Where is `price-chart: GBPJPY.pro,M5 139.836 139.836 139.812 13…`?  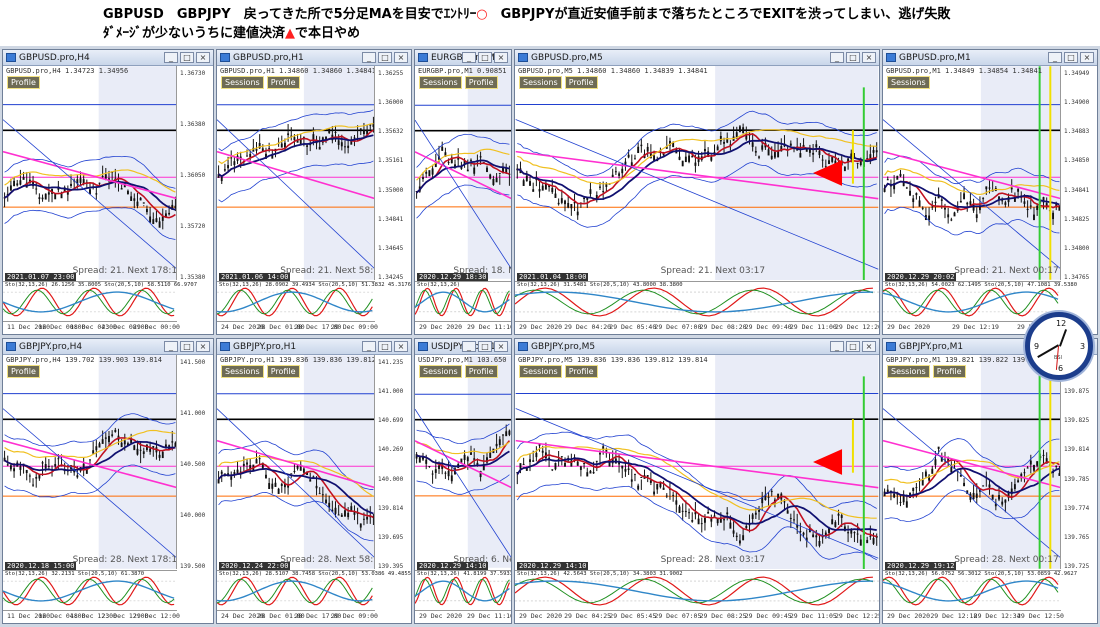 price-chart: GBPJPY.pro,M5 139.836 139.836 139.812 13… is located at coordinates (697, 462).